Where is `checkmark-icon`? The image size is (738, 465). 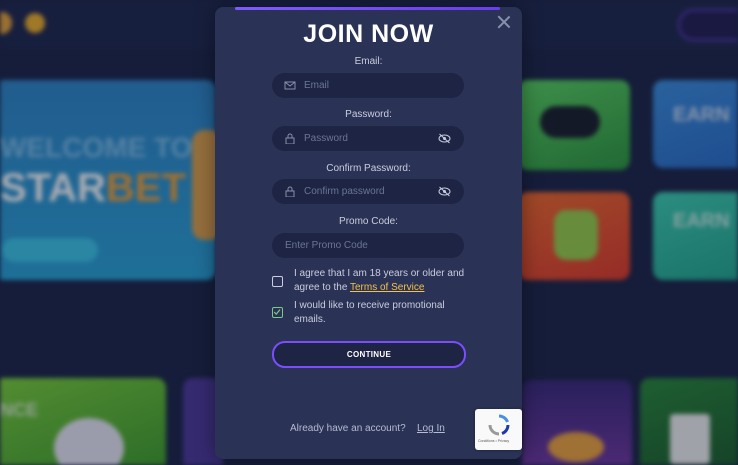
checkmark-icon is located at coordinates (277, 312).